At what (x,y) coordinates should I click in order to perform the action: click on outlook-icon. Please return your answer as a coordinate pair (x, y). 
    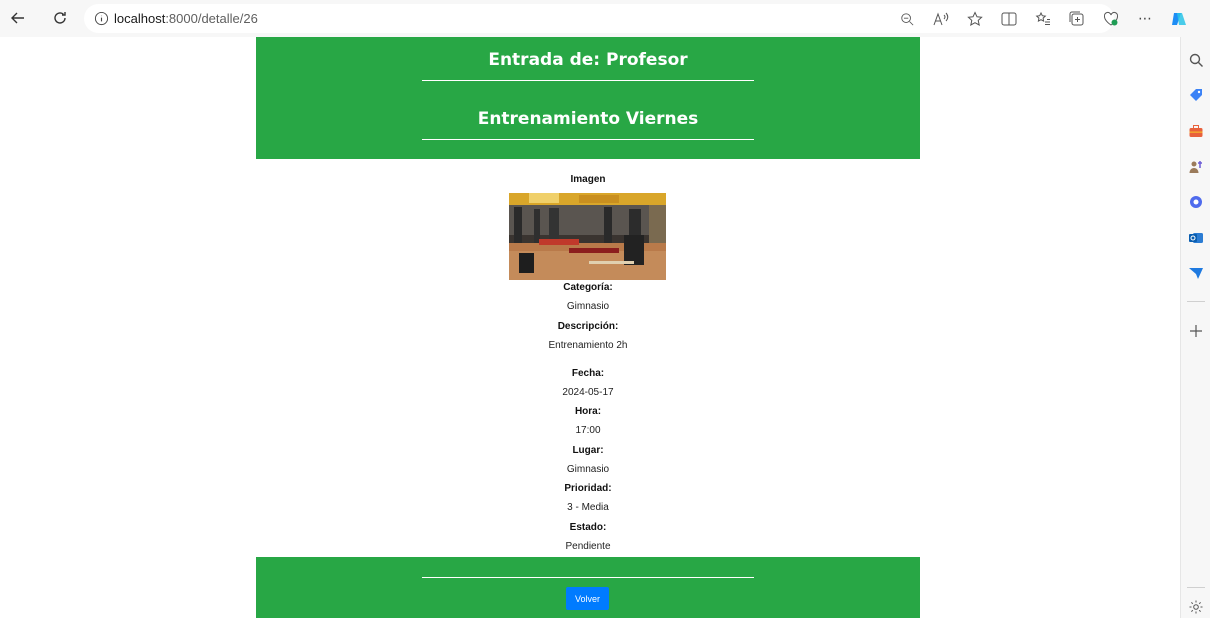
    Looking at the image, I should click on (1196, 238).